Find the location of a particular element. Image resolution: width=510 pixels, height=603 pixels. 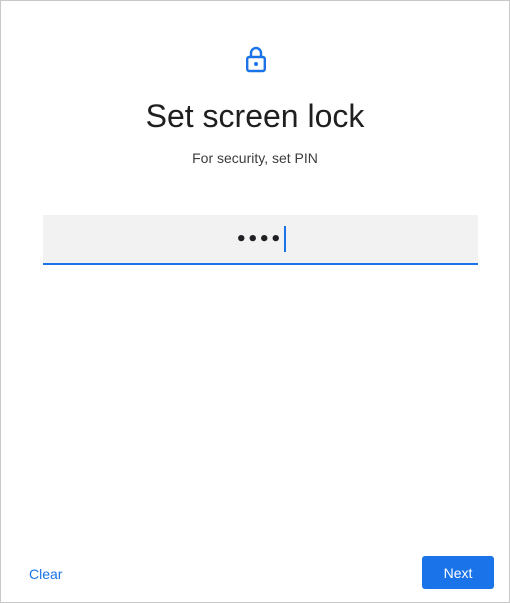

pin-input-value-wrap: •••• is located at coordinates (260, 239).